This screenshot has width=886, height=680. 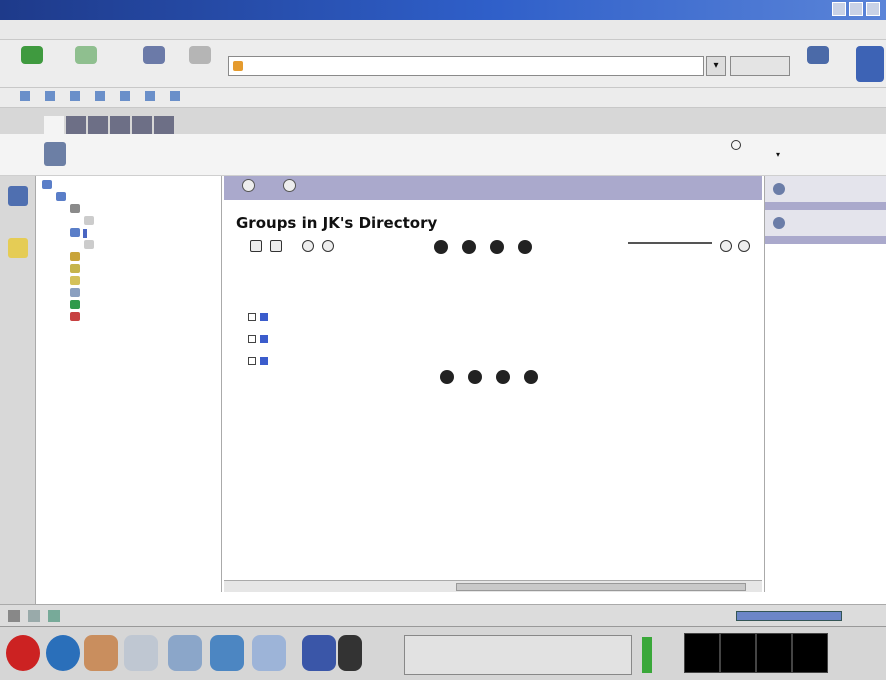 I want to click on chevron-down-icon: ▾, so click(x=778, y=154).